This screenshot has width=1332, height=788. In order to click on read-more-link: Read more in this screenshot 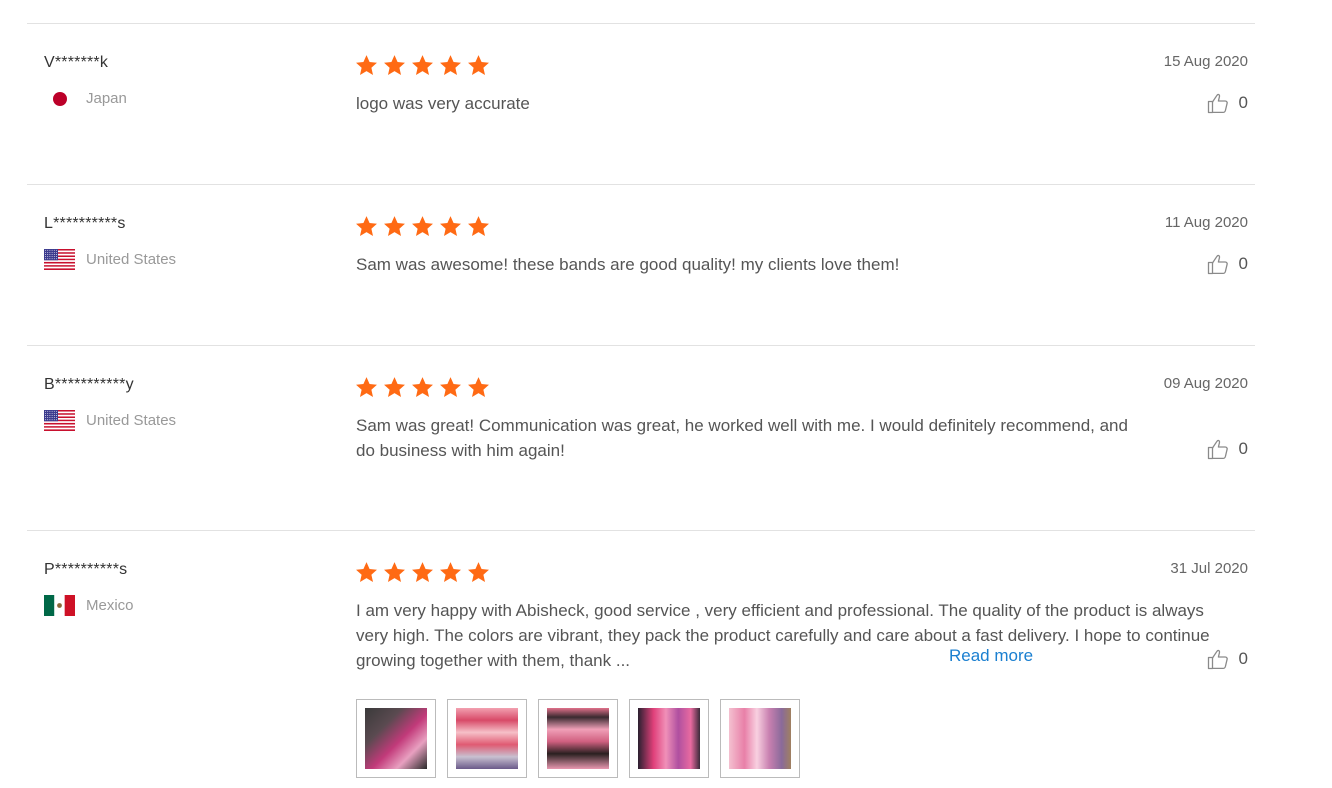, I will do `click(991, 656)`.